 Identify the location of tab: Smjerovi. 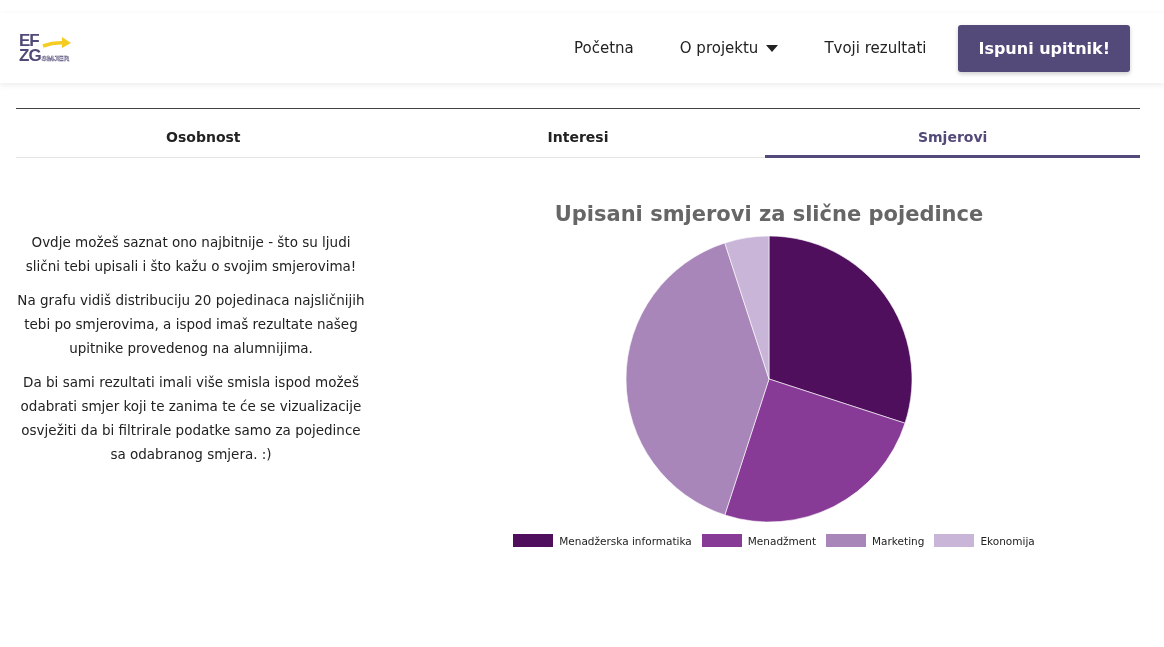
(952, 133).